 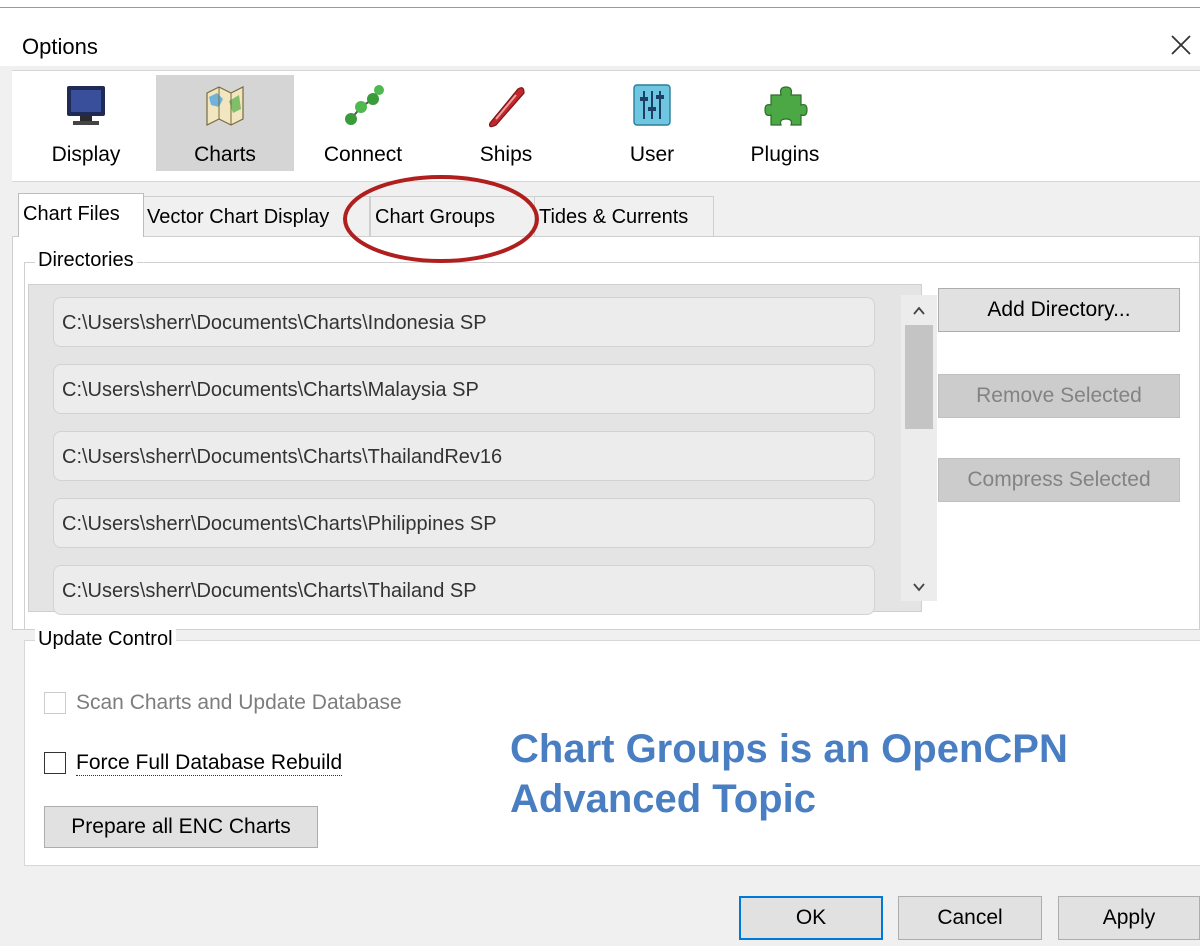 What do you see at coordinates (970, 918) in the screenshot?
I see `cancel-button: Cancel` at bounding box center [970, 918].